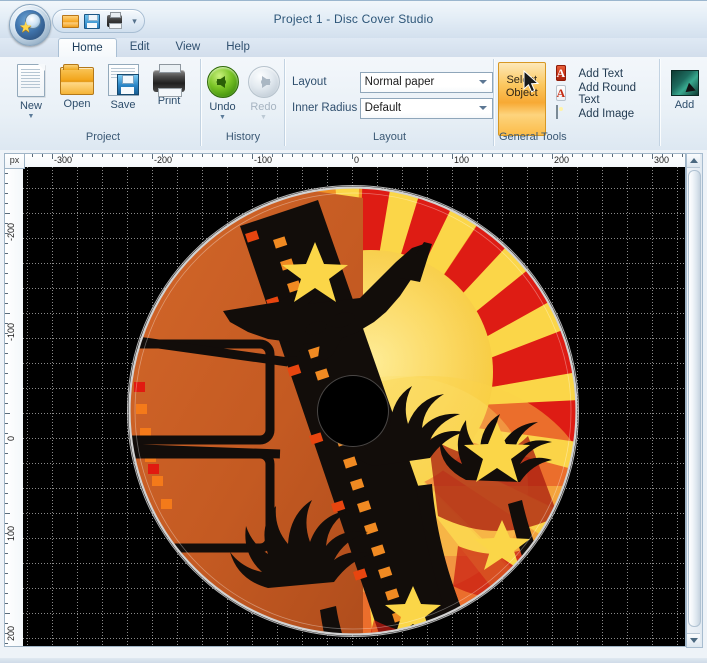  What do you see at coordinates (606, 74) in the screenshot?
I see `add-text-button: A Add Text` at bounding box center [606, 74].